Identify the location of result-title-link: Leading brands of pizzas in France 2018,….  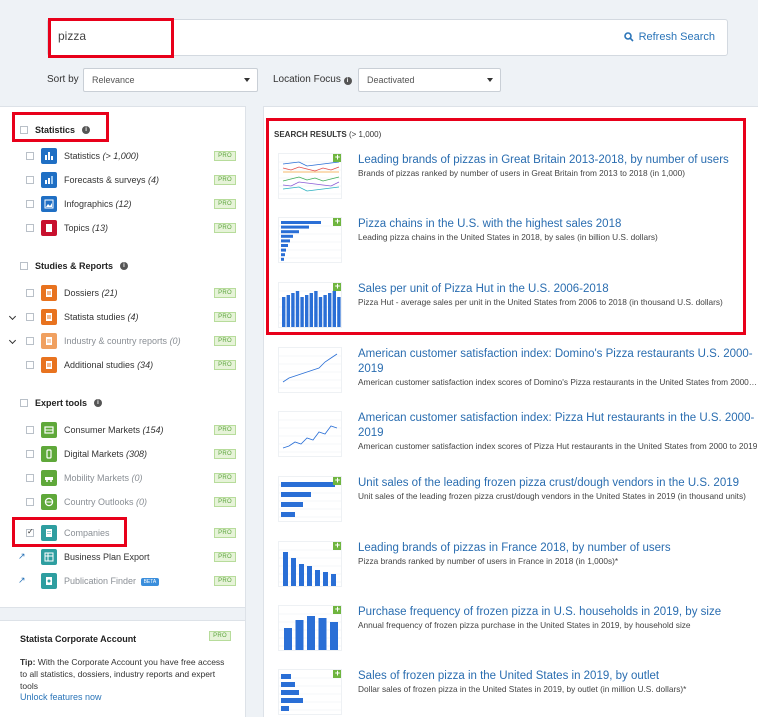
(558, 548).